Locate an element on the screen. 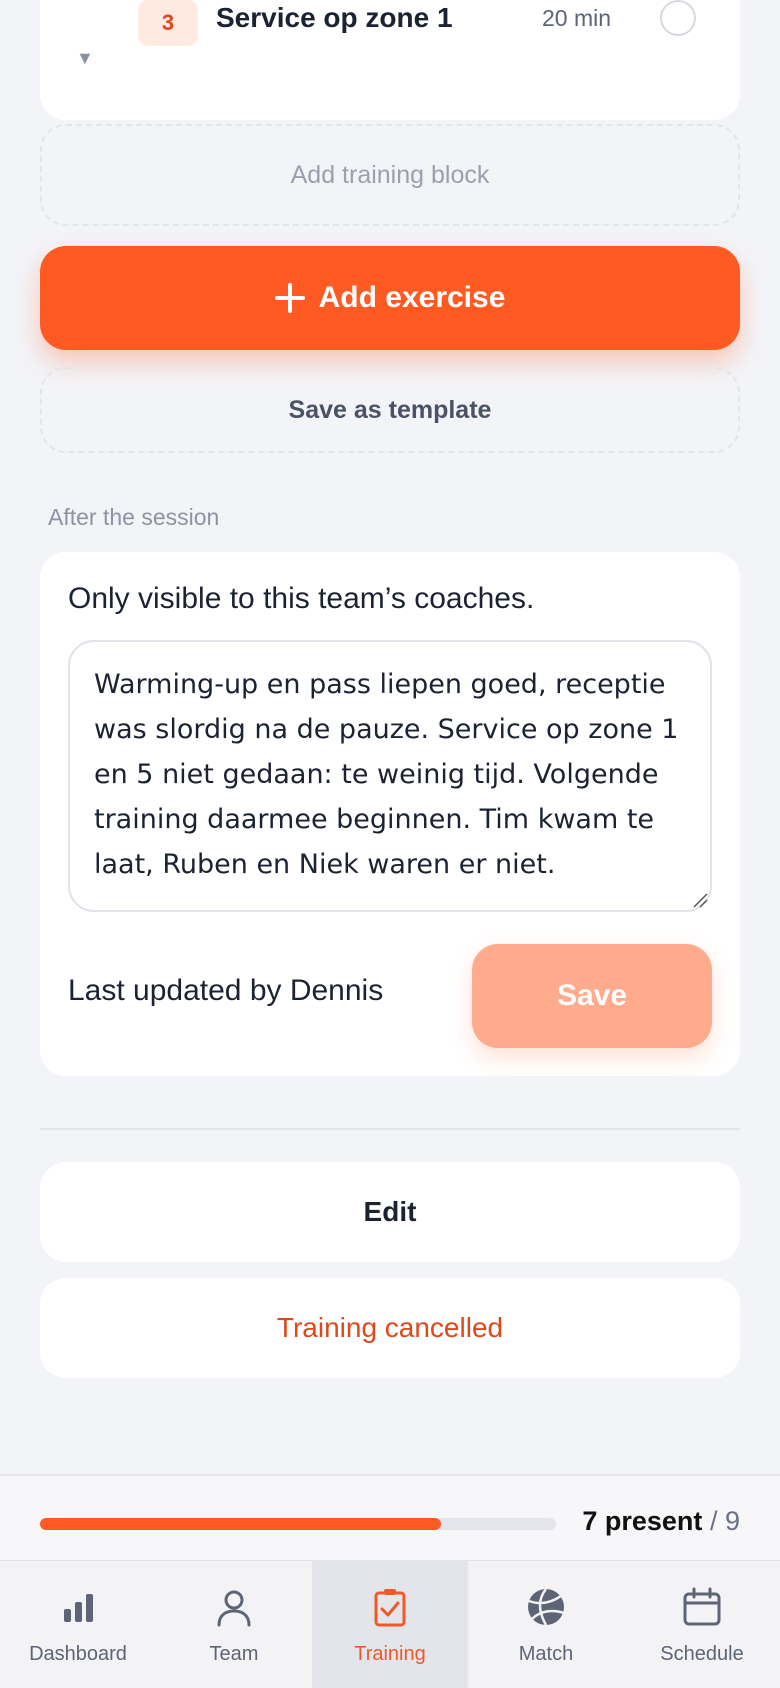  present-count: 7 present is located at coordinates (642, 1521).